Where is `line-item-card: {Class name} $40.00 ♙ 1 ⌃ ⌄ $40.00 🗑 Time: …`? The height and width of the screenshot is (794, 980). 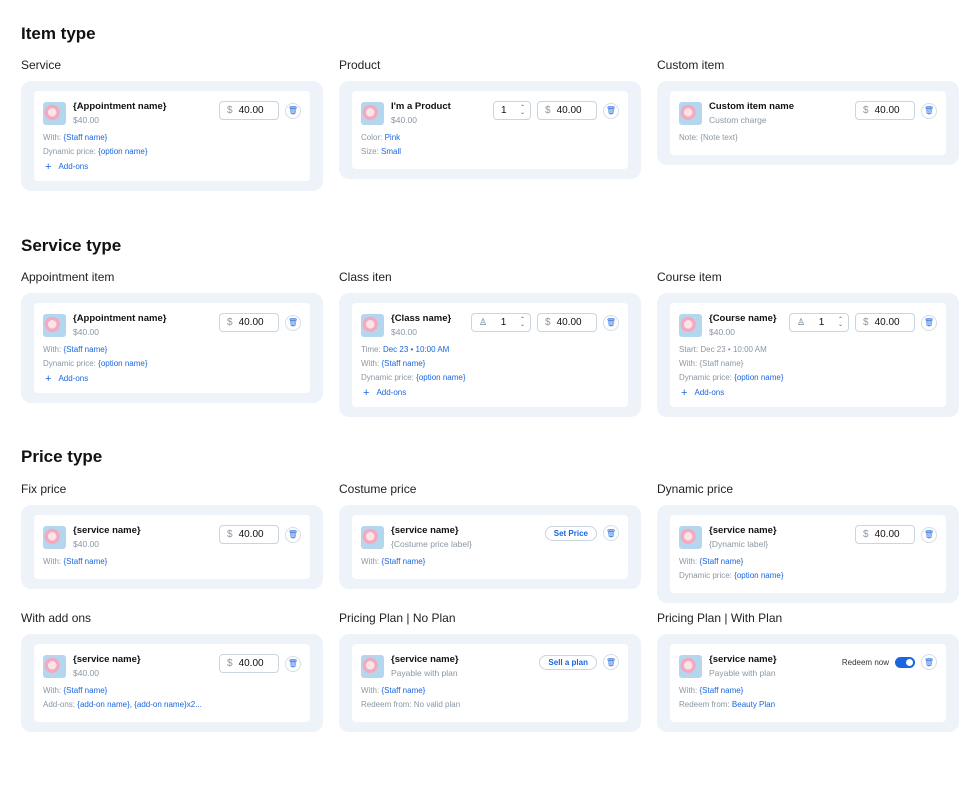 line-item-card: {Class name} $40.00 ♙ 1 ⌃ ⌄ $40.00 🗑 Time: … is located at coordinates (490, 355).